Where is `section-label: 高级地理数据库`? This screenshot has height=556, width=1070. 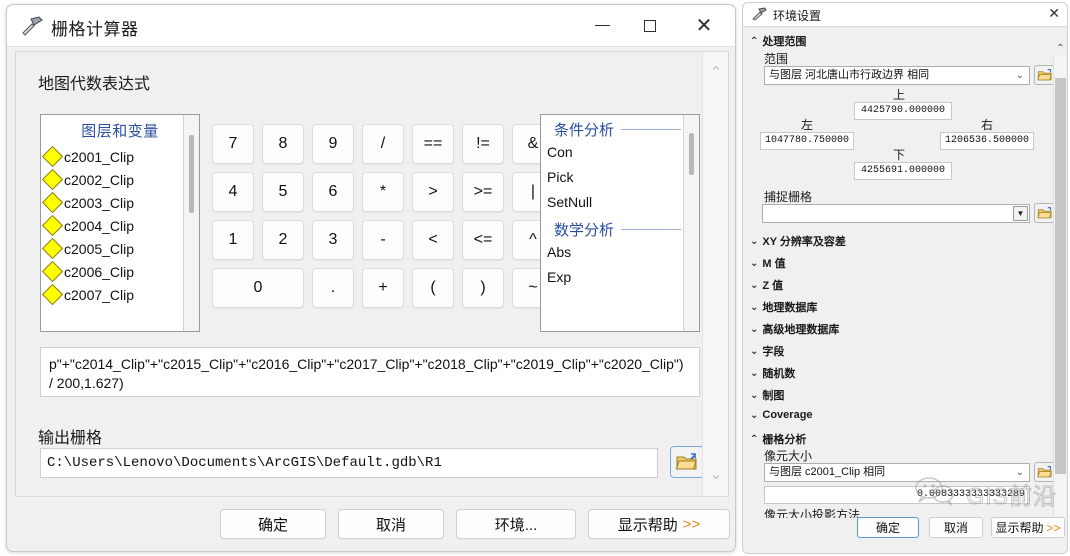 section-label: 高级地理数据库 is located at coordinates (801, 330).